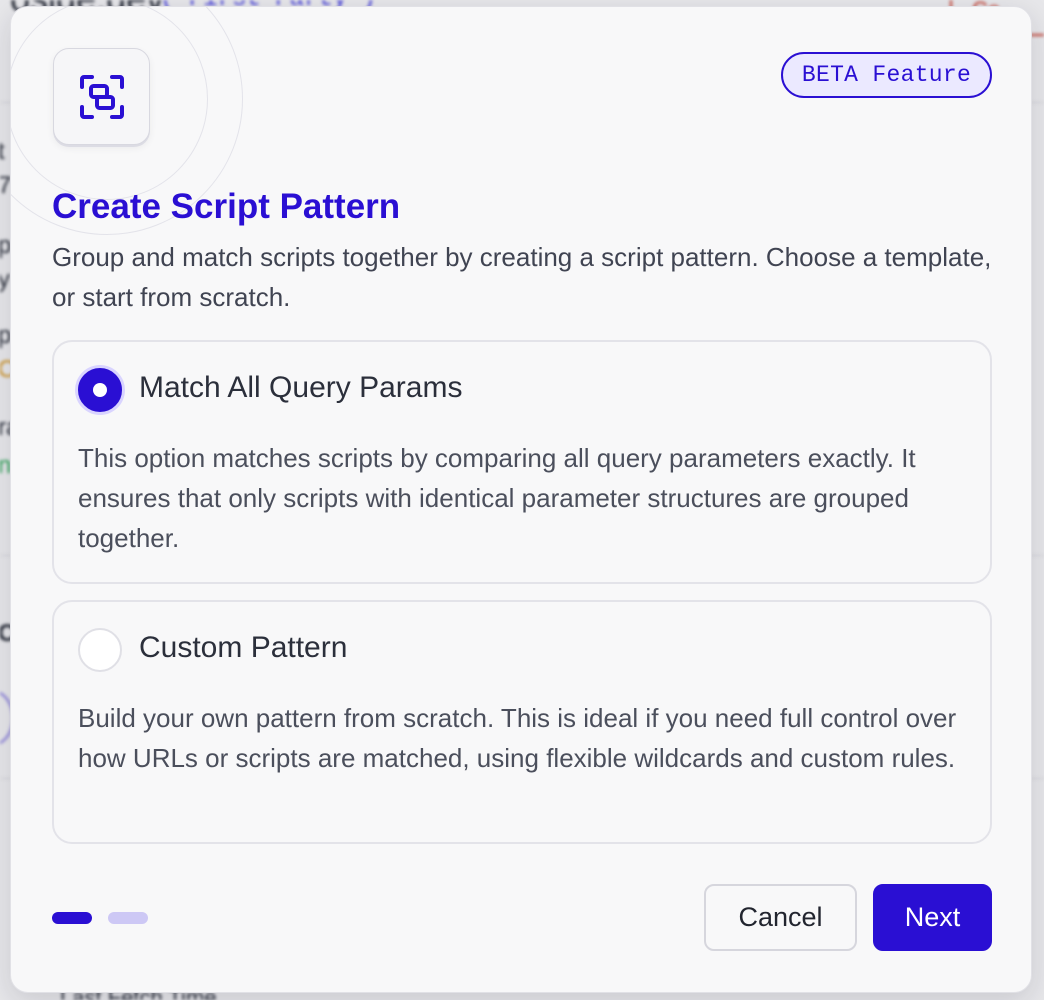 This screenshot has height=1000, width=1044. I want to click on step-indicator-active, so click(72, 918).